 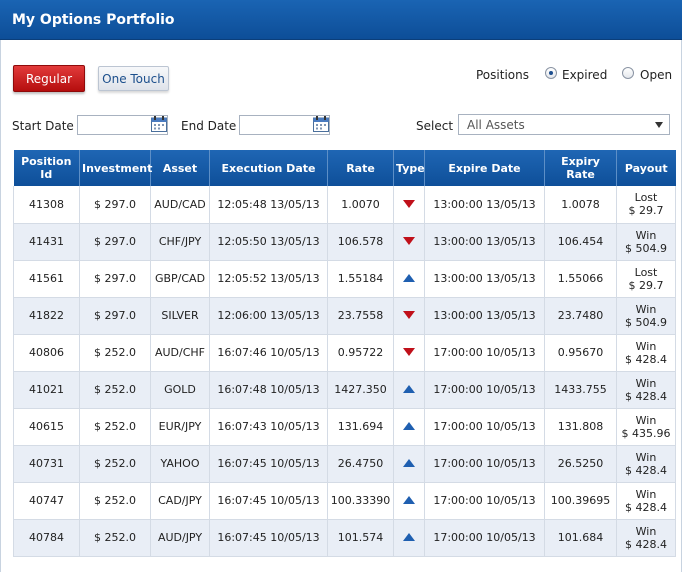 I want to click on asset-cell: AUD/CAD, so click(x=180, y=205).